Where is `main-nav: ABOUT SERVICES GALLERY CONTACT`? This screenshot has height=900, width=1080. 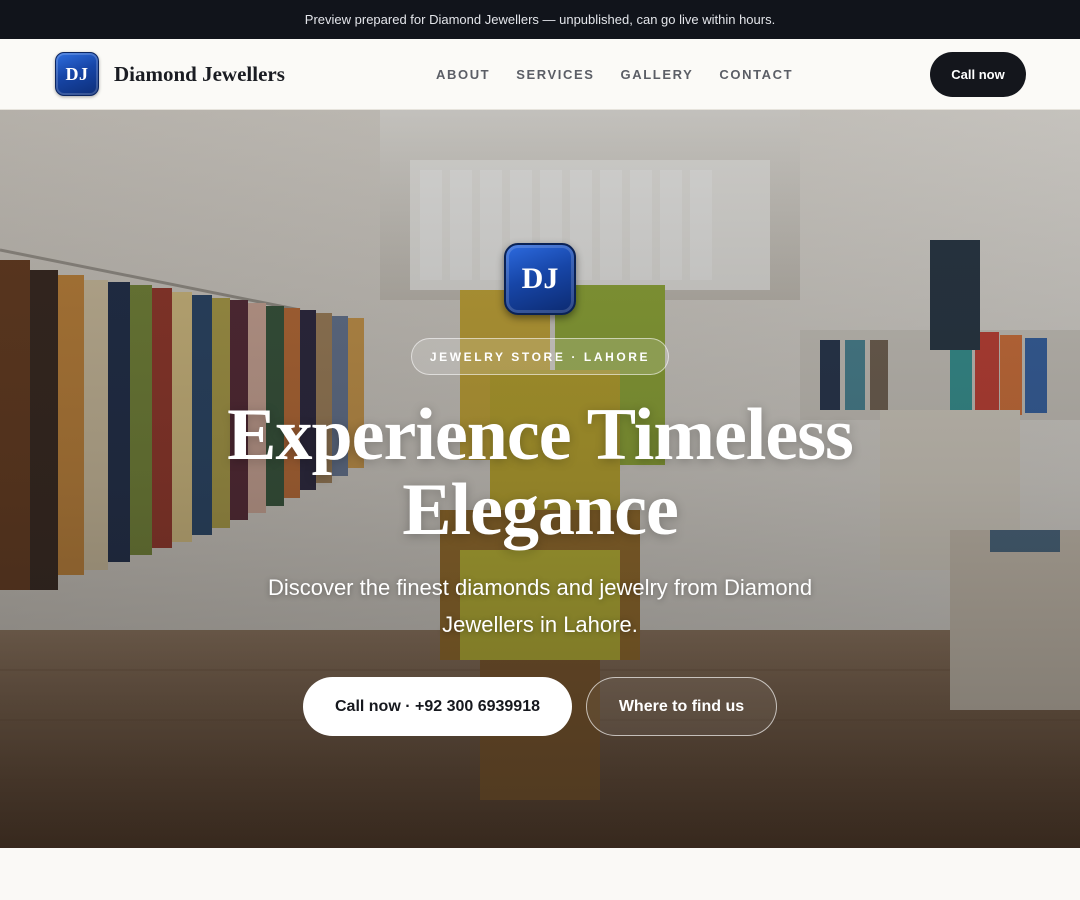 main-nav: ABOUT SERVICES GALLERY CONTACT is located at coordinates (627, 74).